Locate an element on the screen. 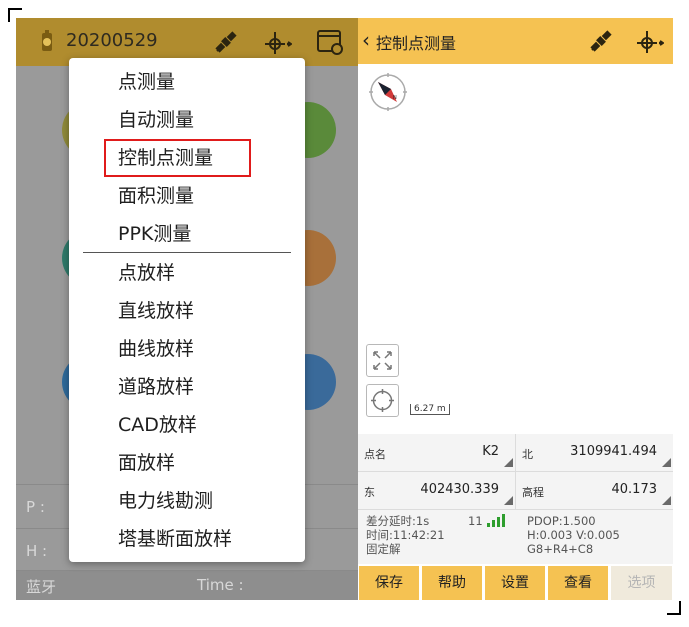 Image resolution: width=689 pixels, height=627 pixels. time-label: Time : is located at coordinates (220, 585).